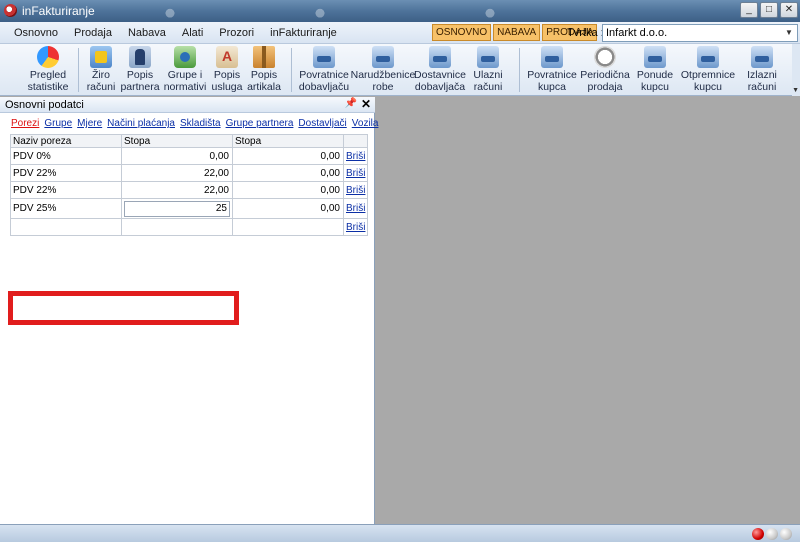 The height and width of the screenshot is (542, 800). What do you see at coordinates (141, 123) in the screenshot?
I see `link-nacini-placanja: Načini plaćanja` at bounding box center [141, 123].